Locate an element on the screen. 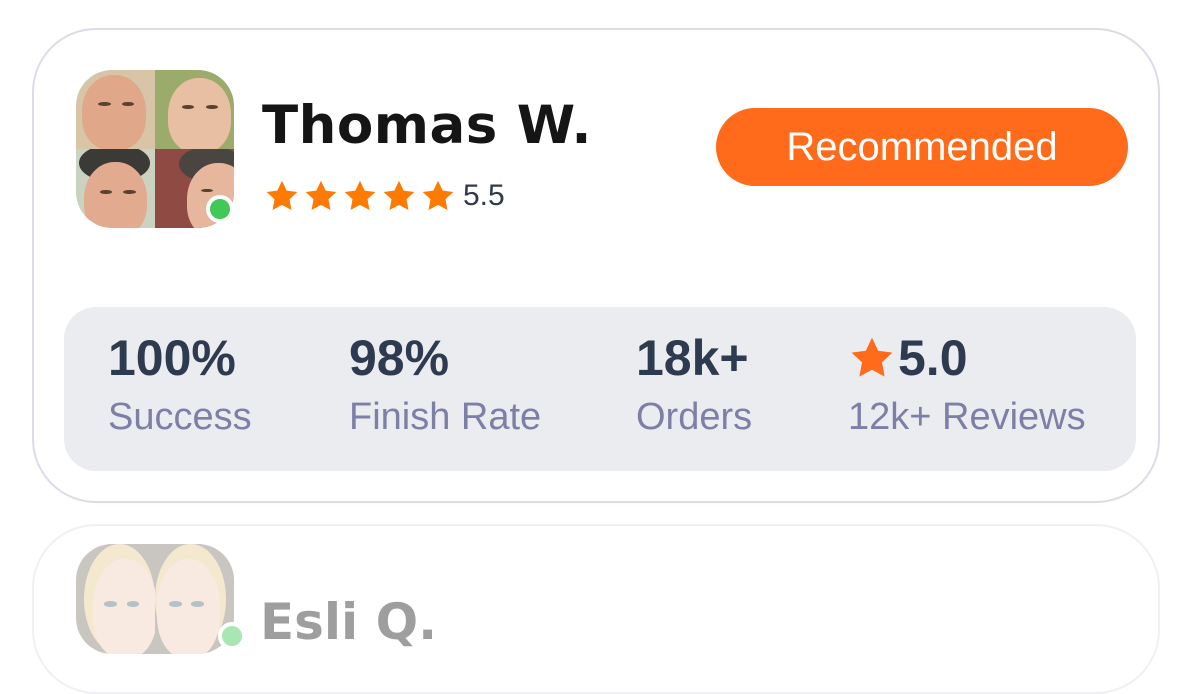  provider-name: Esli Q. is located at coordinates (349, 622).